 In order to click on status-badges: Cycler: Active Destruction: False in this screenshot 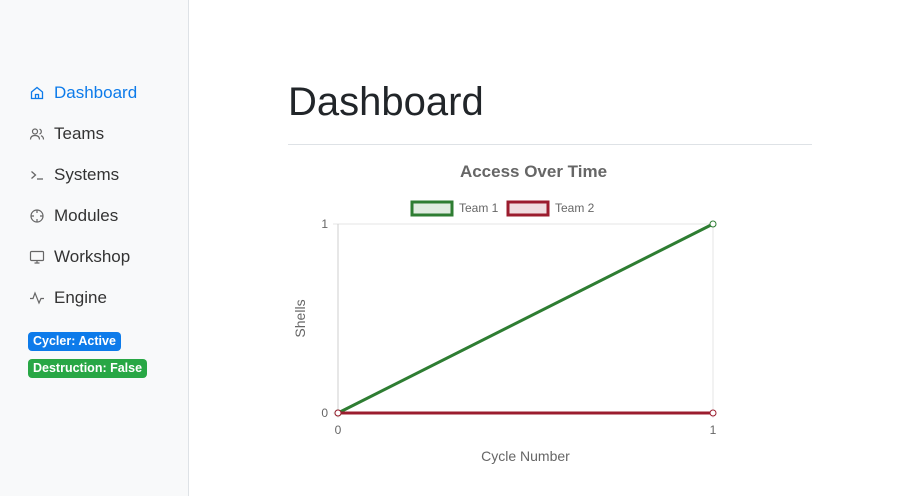, I will do `click(88, 359)`.